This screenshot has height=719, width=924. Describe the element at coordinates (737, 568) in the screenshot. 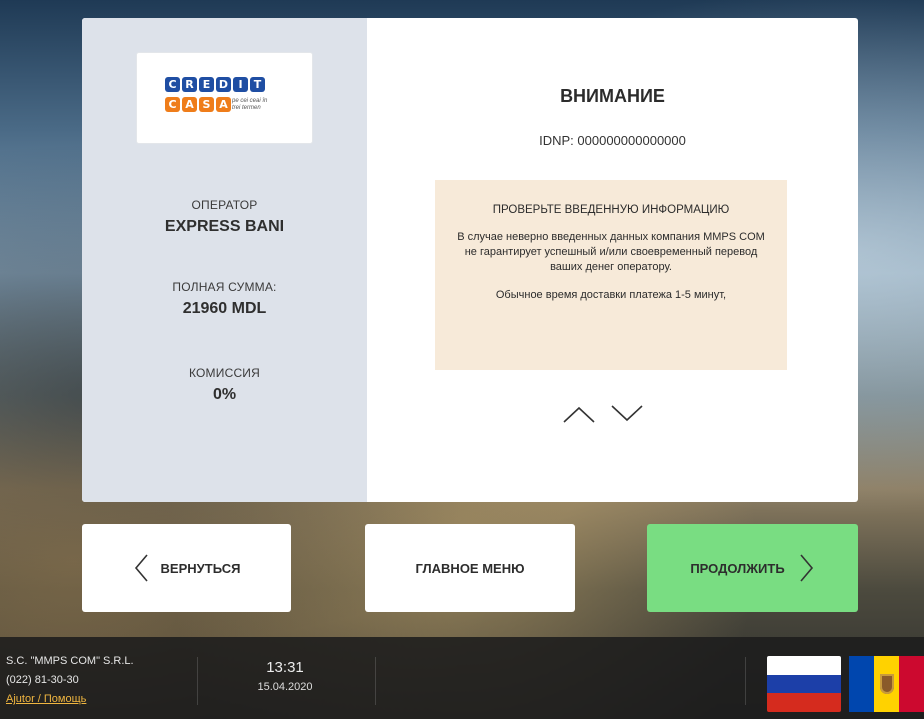

I see `continue-button-label: ПРОДОЛЖИТЬ` at that location.